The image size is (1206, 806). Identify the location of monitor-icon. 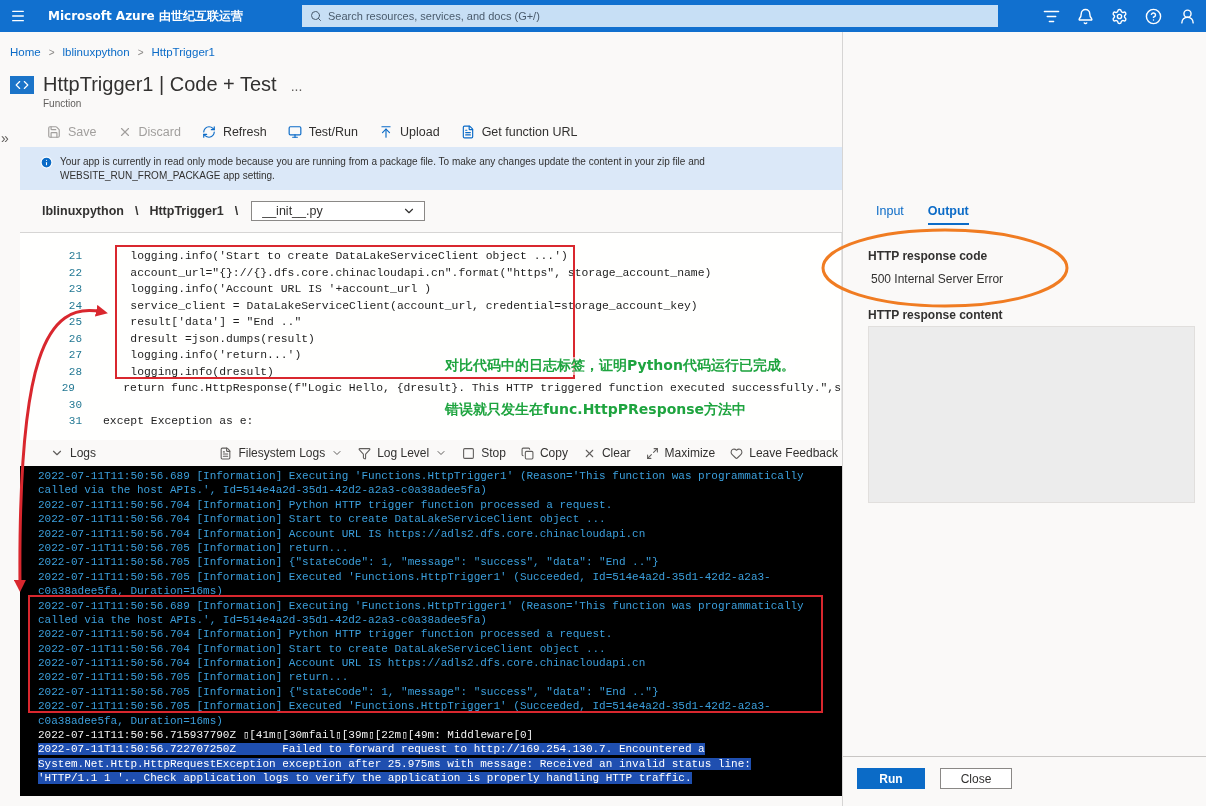
(294, 131).